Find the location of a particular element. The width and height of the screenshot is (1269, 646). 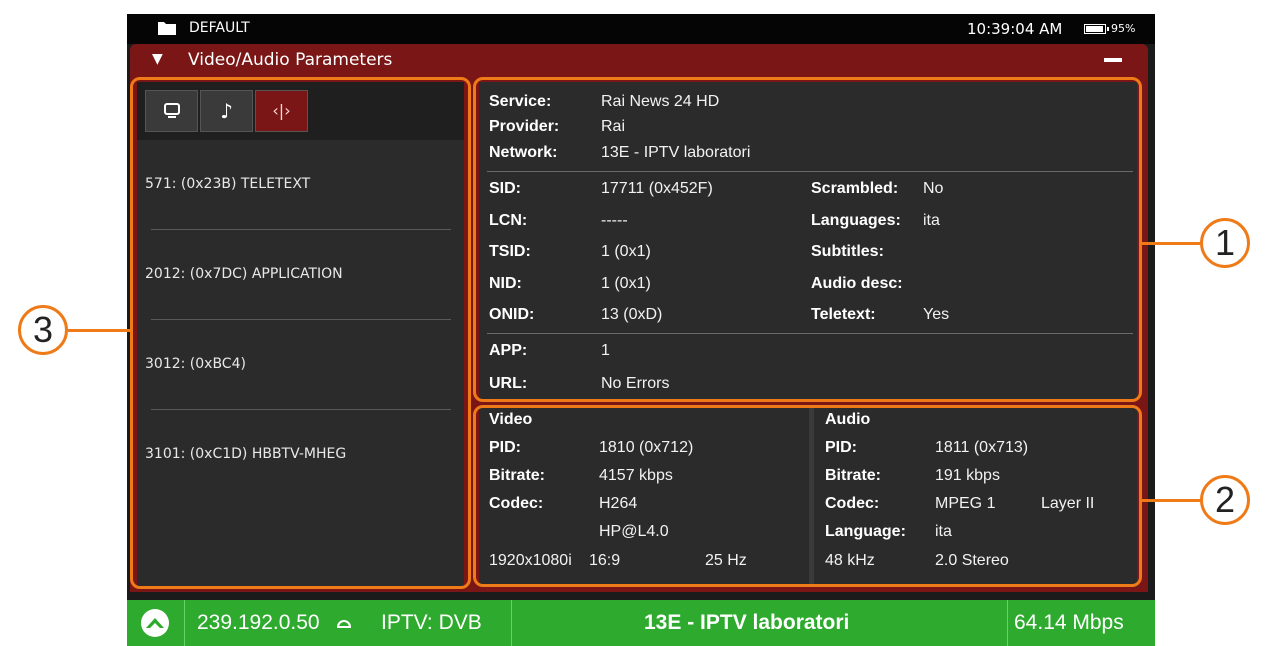

battery-icon is located at coordinates (1096, 29).